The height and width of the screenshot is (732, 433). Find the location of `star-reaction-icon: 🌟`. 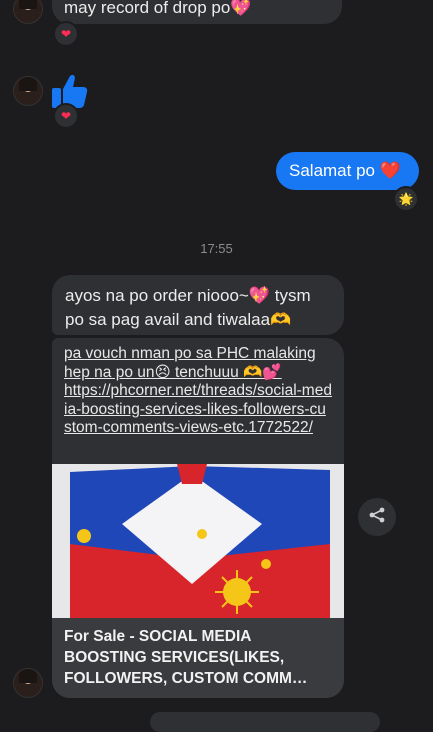

star-reaction-icon: 🌟 is located at coordinates (406, 199).